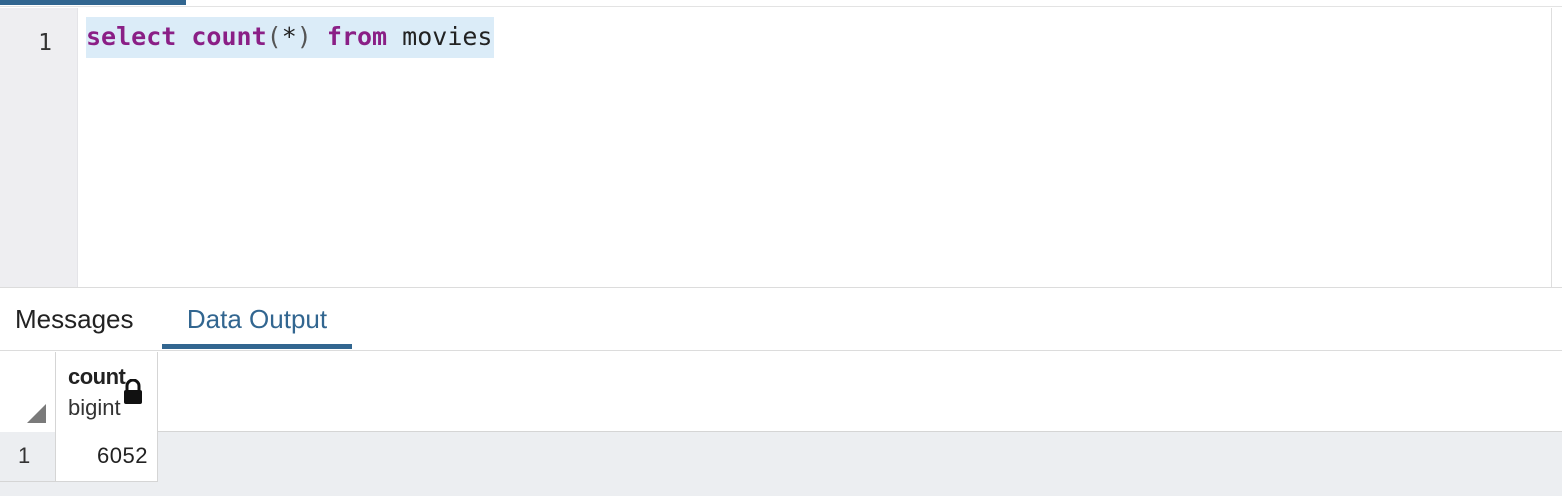 The width and height of the screenshot is (1562, 496). I want to click on code-line-selected: select count(*) from movies, so click(290, 37).